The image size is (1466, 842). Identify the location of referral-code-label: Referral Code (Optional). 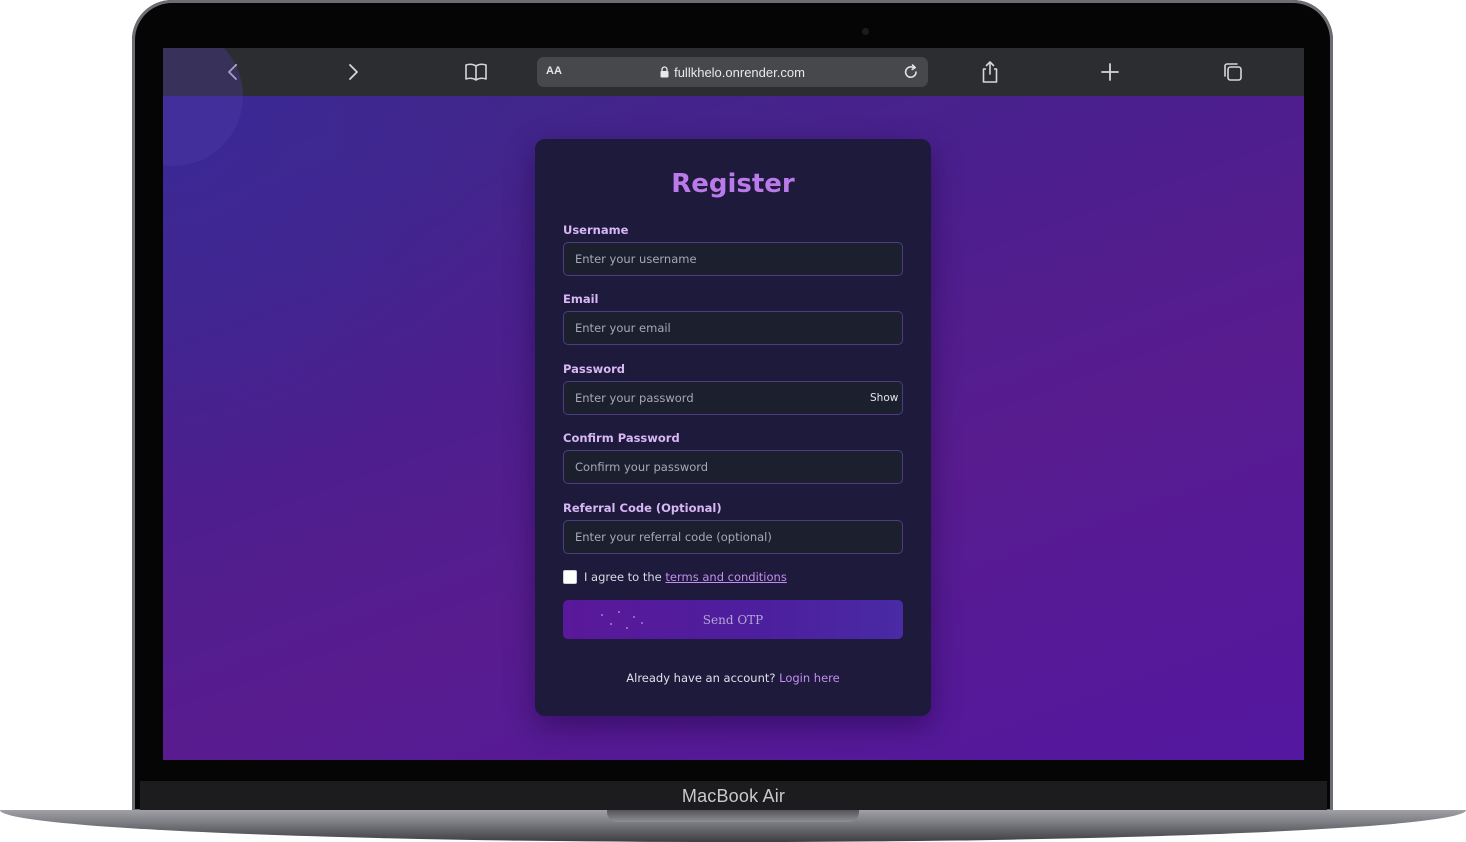
(642, 508).